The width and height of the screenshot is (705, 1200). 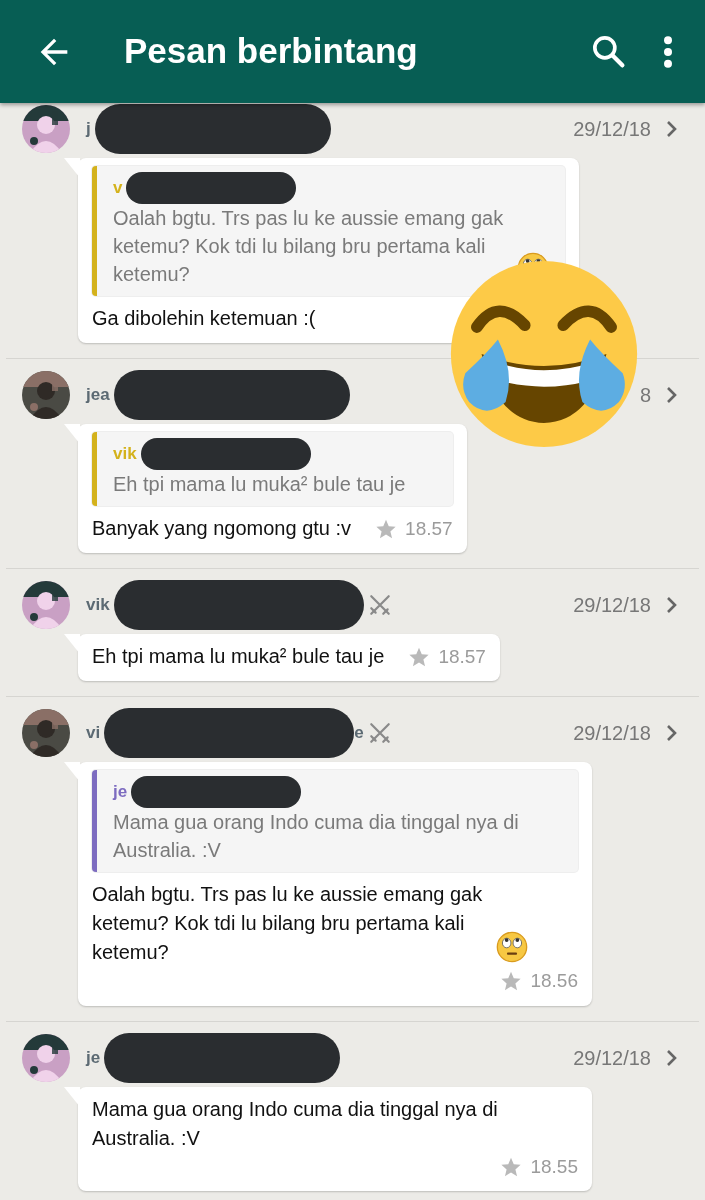 What do you see at coordinates (259, 484) in the screenshot?
I see `quoted-text: Eh tpi mama lu muka² bule tau je` at bounding box center [259, 484].